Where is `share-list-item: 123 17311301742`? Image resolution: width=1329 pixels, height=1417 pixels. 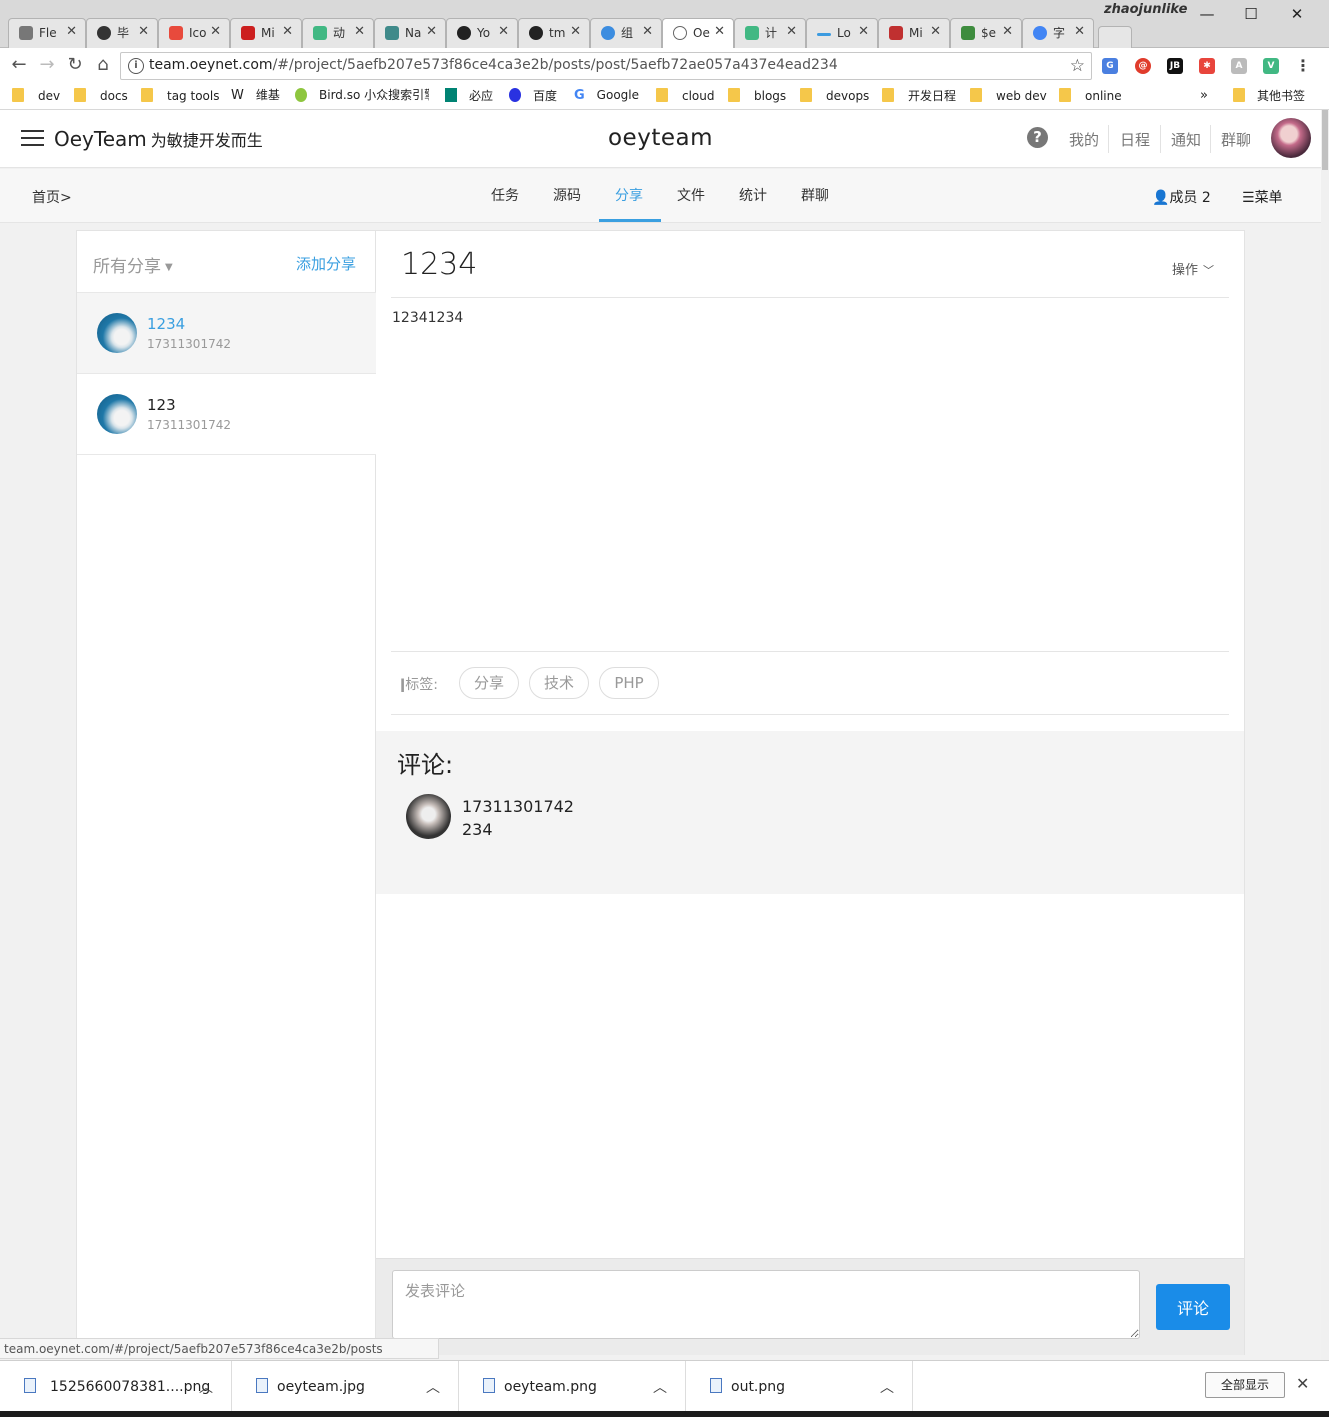
share-list-item: 123 17311301742 is located at coordinates (226, 414).